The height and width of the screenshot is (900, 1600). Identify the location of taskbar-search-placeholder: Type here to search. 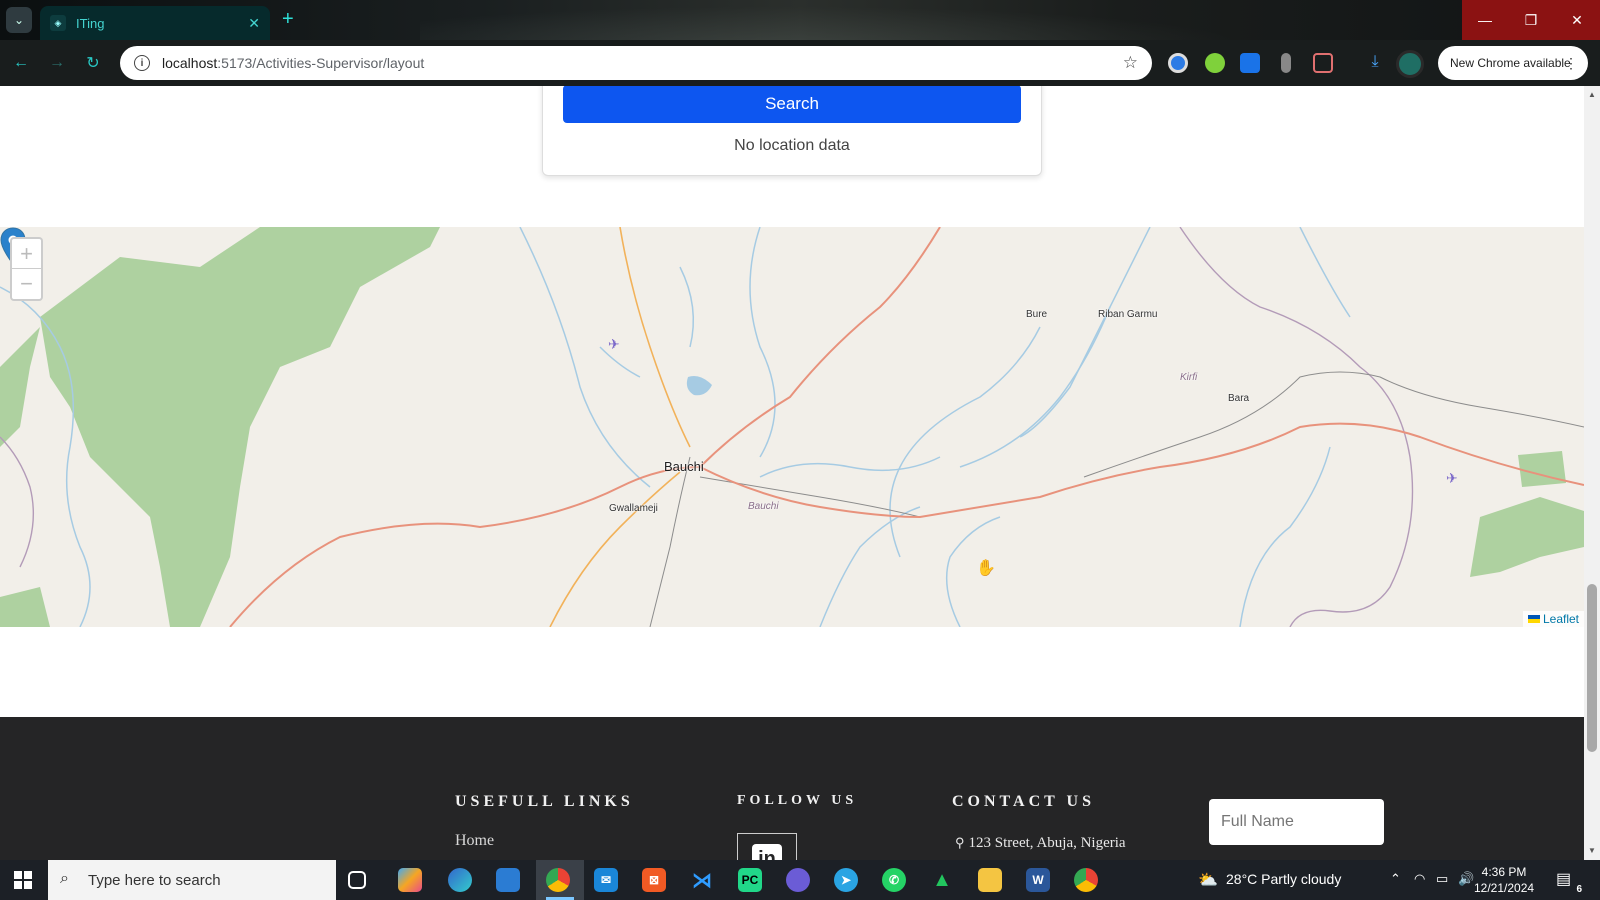
(154, 880).